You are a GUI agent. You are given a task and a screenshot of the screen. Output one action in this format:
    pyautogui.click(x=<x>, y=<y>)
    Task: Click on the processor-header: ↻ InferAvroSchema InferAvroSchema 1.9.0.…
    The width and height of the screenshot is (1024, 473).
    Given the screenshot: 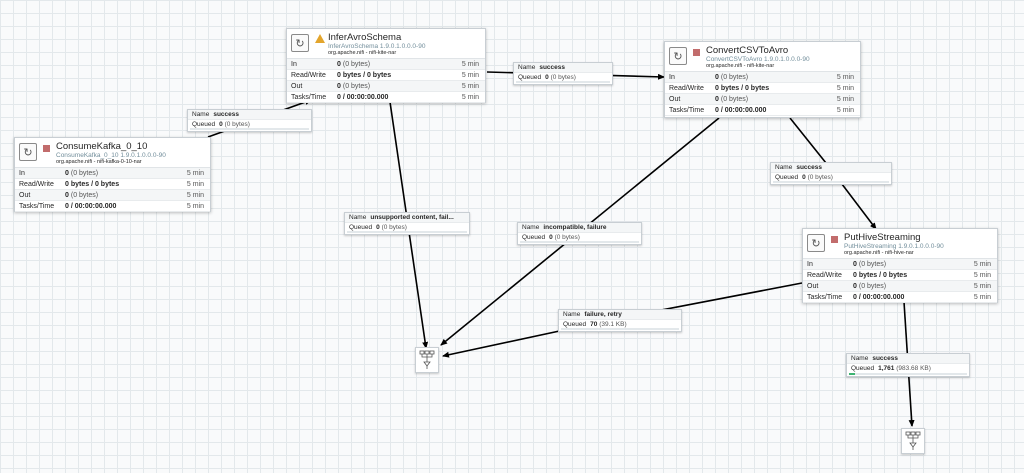 What is the action you would take?
    pyautogui.click(x=386, y=44)
    